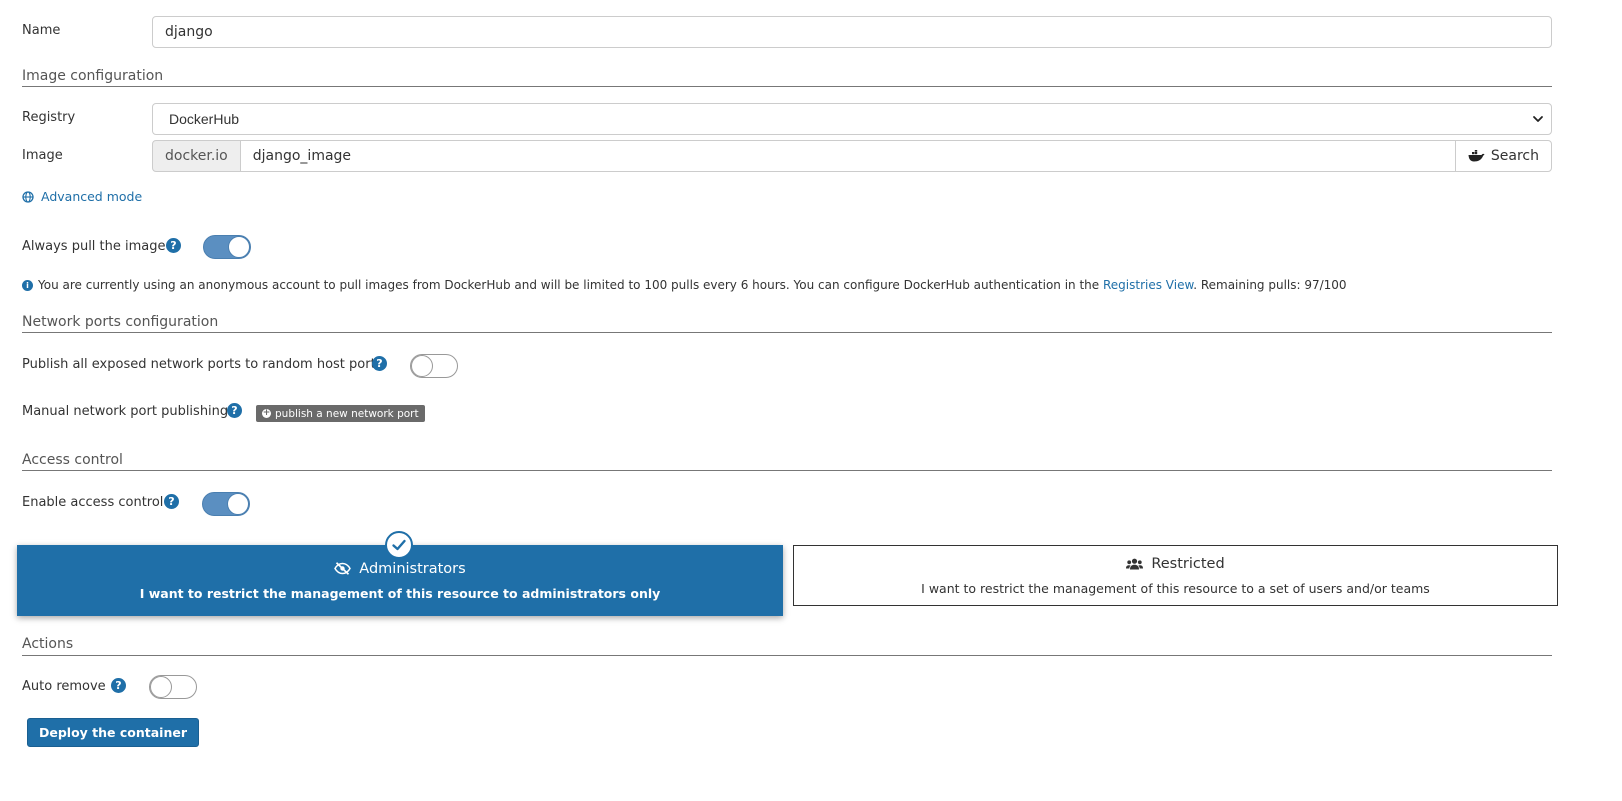 This screenshot has width=1622, height=801. I want to click on advanced-mode-link: Advanced mode, so click(82, 196).